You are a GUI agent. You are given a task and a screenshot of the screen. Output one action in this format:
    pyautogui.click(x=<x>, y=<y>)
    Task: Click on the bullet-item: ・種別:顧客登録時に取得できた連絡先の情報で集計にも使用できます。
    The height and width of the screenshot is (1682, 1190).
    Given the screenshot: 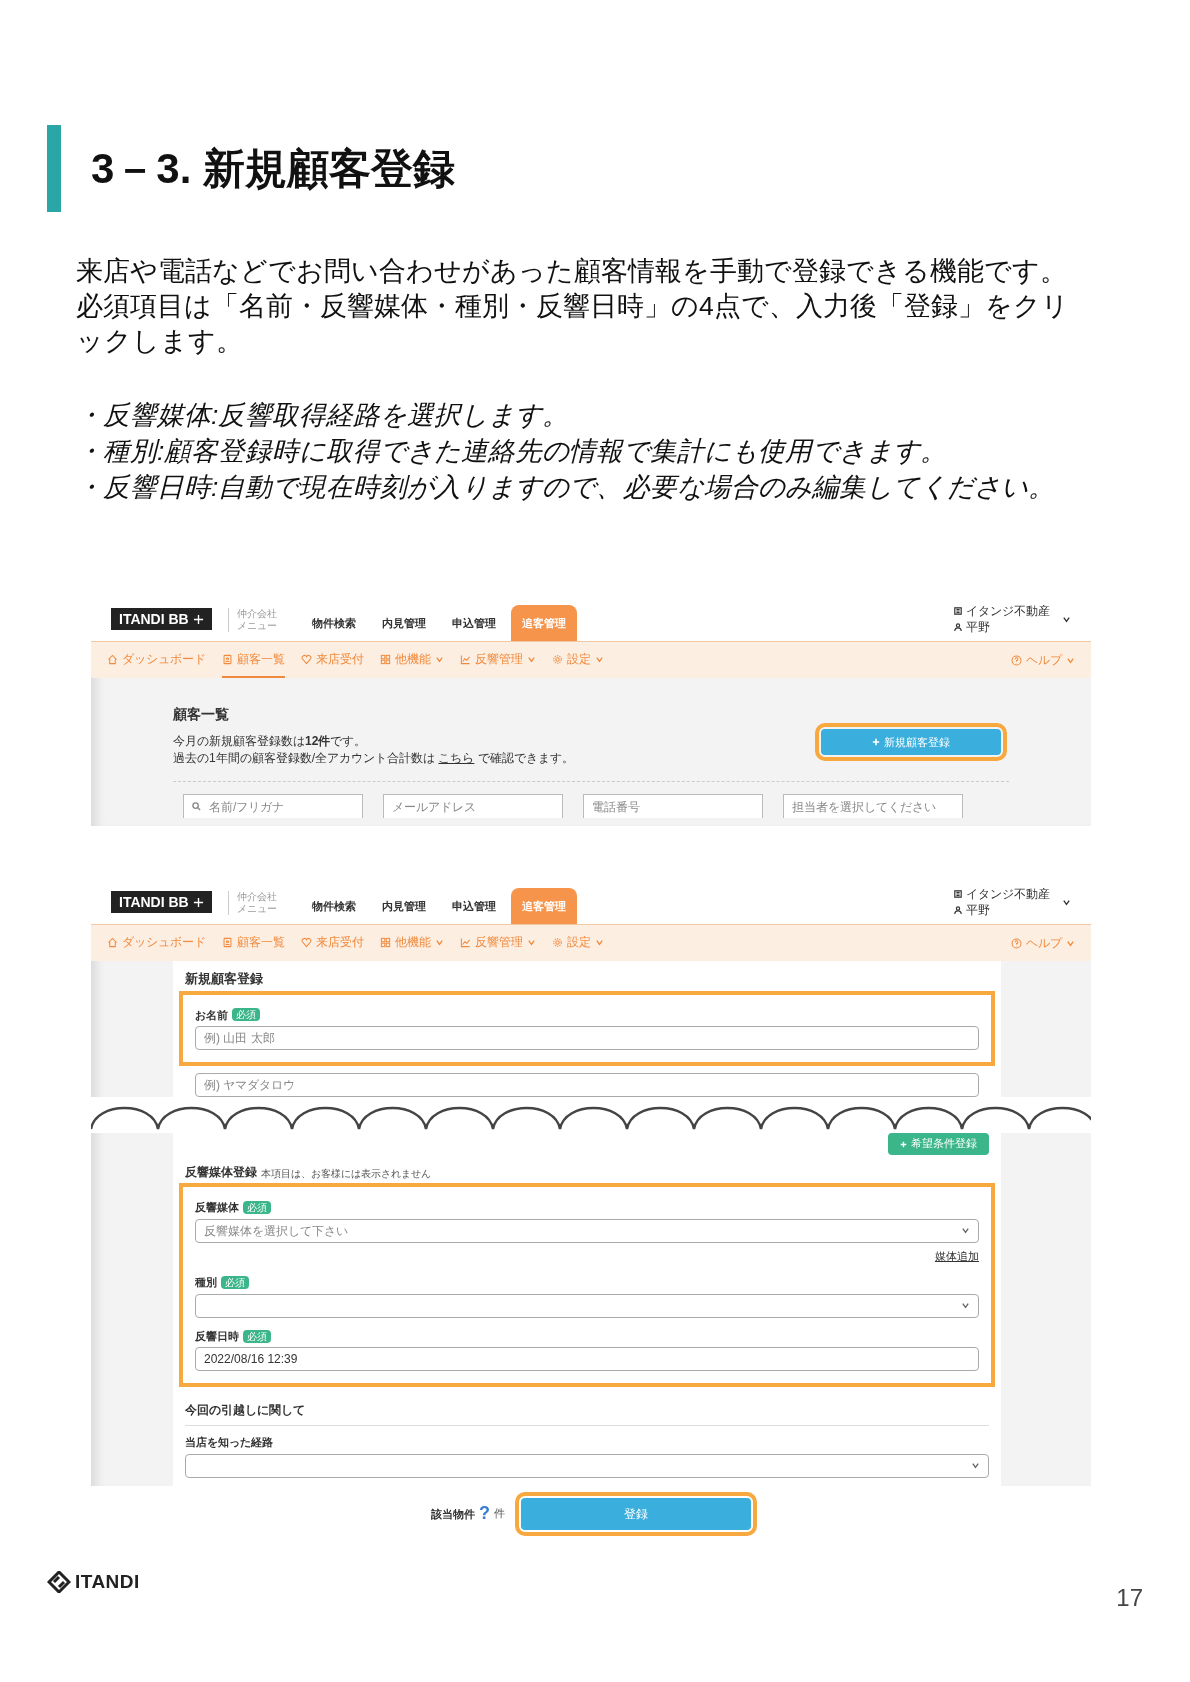 What is the action you would take?
    pyautogui.click(x=512, y=451)
    